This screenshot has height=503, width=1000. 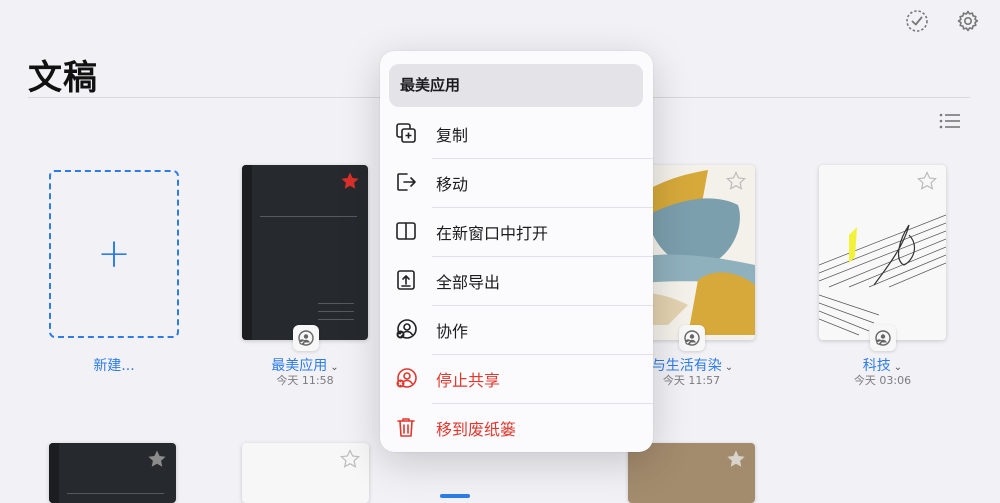 What do you see at coordinates (406, 231) in the screenshot?
I see `split-window-icon` at bounding box center [406, 231].